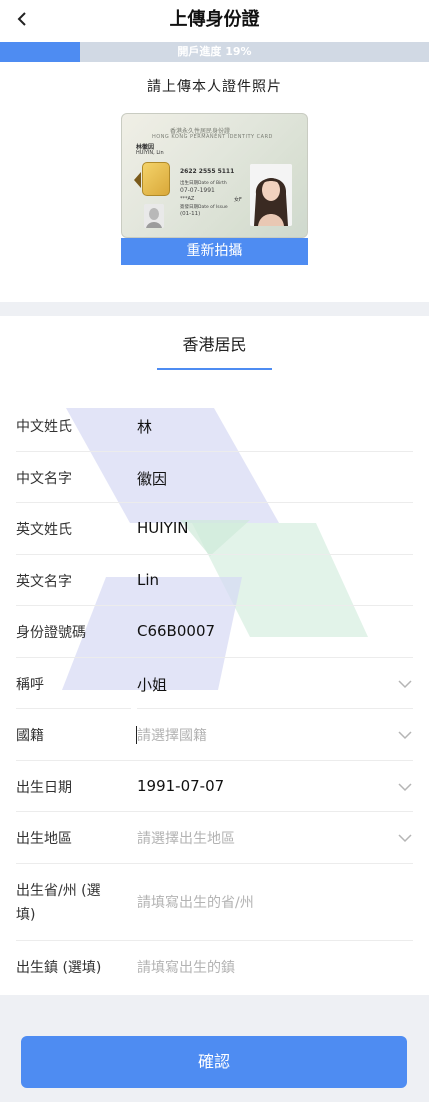  I want to click on birth-province-label: 出生省/州 (選, so click(58, 891).